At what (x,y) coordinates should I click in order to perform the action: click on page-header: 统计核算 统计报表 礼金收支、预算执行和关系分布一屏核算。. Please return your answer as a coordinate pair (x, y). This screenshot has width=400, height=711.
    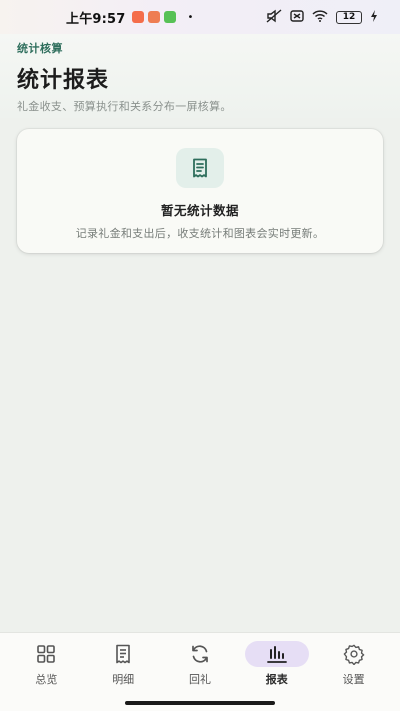
    Looking at the image, I should click on (200, 76).